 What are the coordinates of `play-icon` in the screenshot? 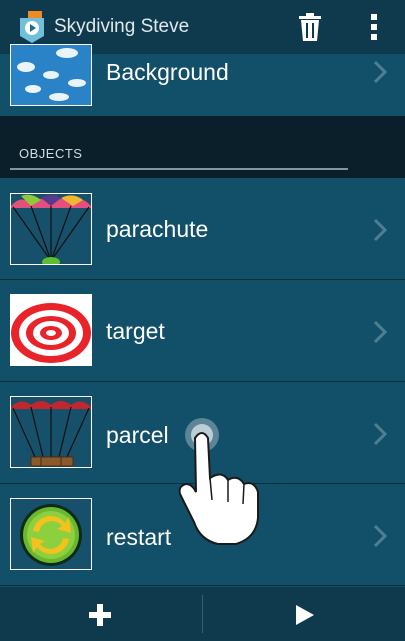 It's located at (305, 615).